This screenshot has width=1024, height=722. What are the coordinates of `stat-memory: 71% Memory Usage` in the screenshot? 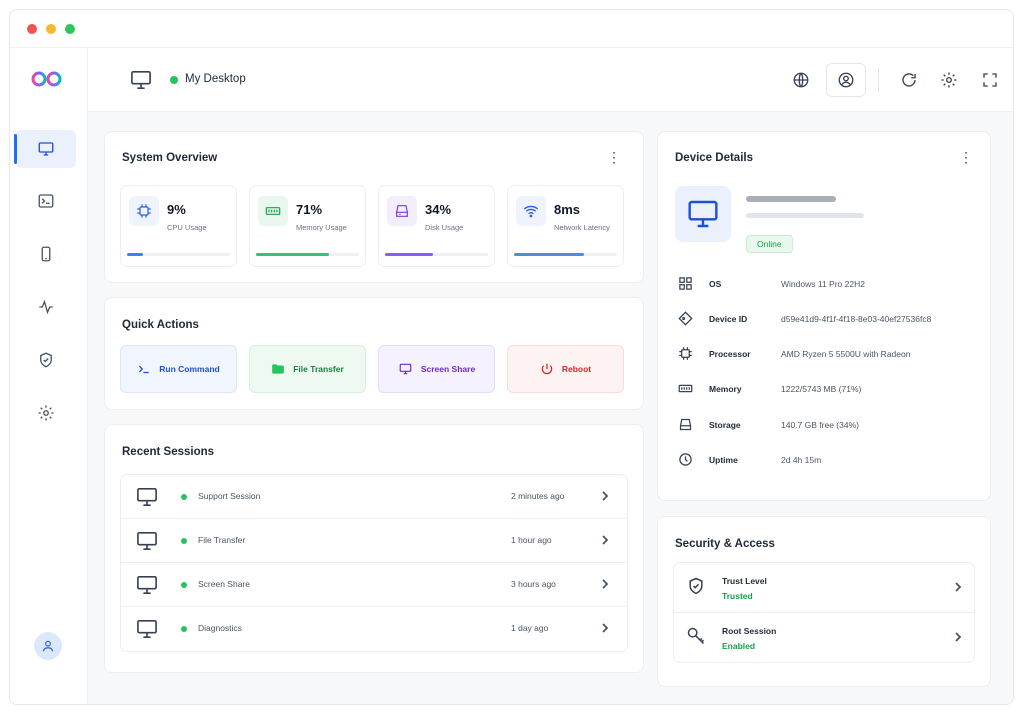 It's located at (307, 226).